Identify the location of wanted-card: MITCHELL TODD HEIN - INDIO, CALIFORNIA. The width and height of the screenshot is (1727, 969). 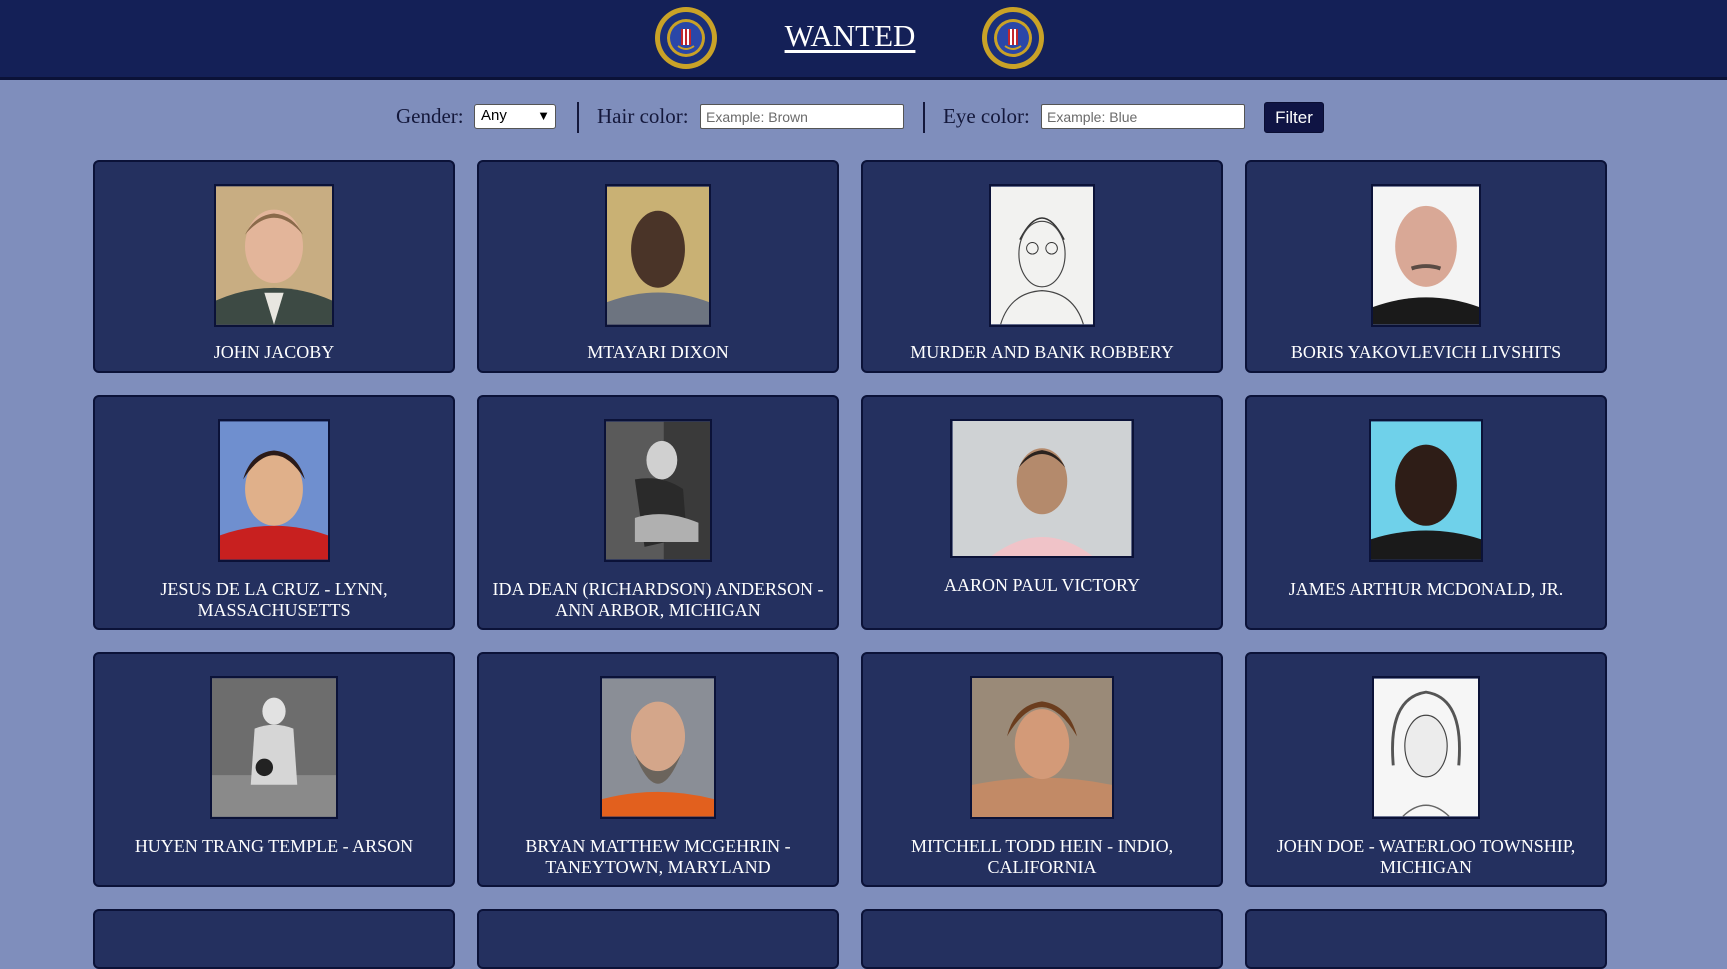
(1042, 769).